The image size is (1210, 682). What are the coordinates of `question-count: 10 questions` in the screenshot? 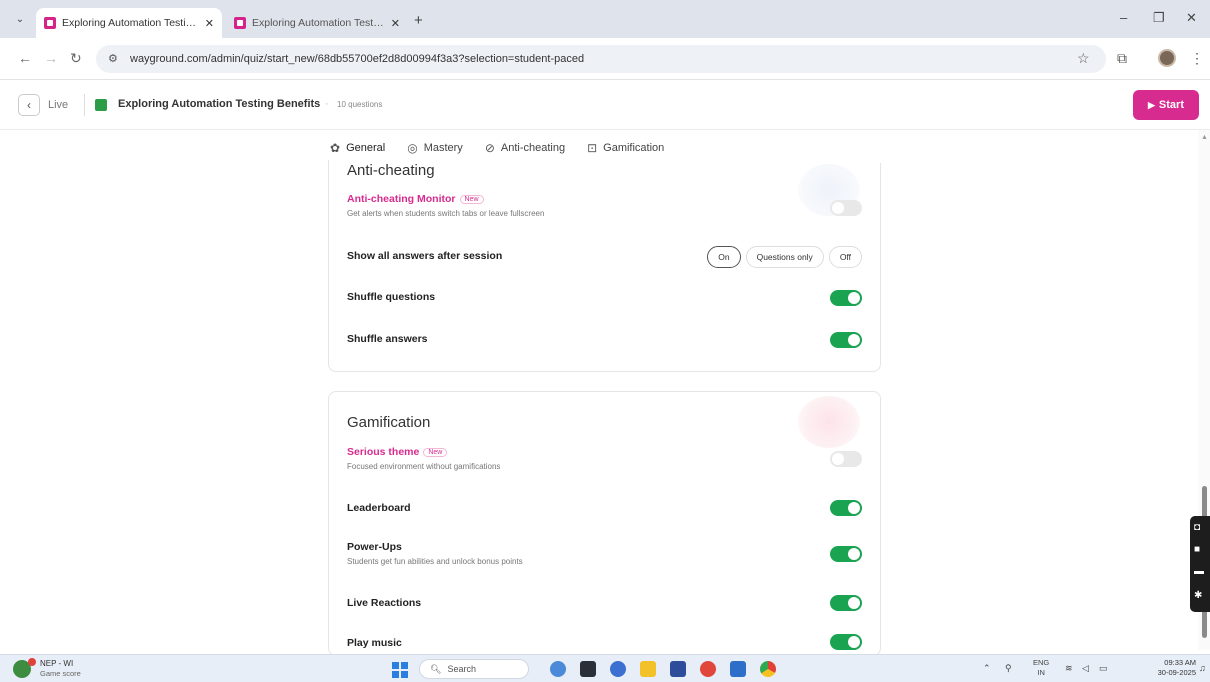 It's located at (360, 104).